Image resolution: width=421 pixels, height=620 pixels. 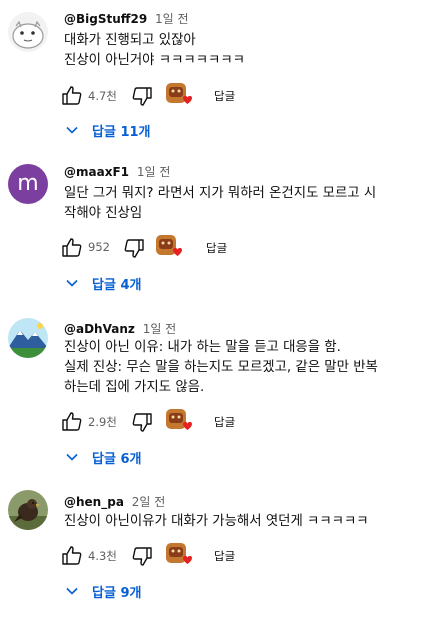 I want to click on comment-line: 작해야 진상임, so click(x=103, y=213).